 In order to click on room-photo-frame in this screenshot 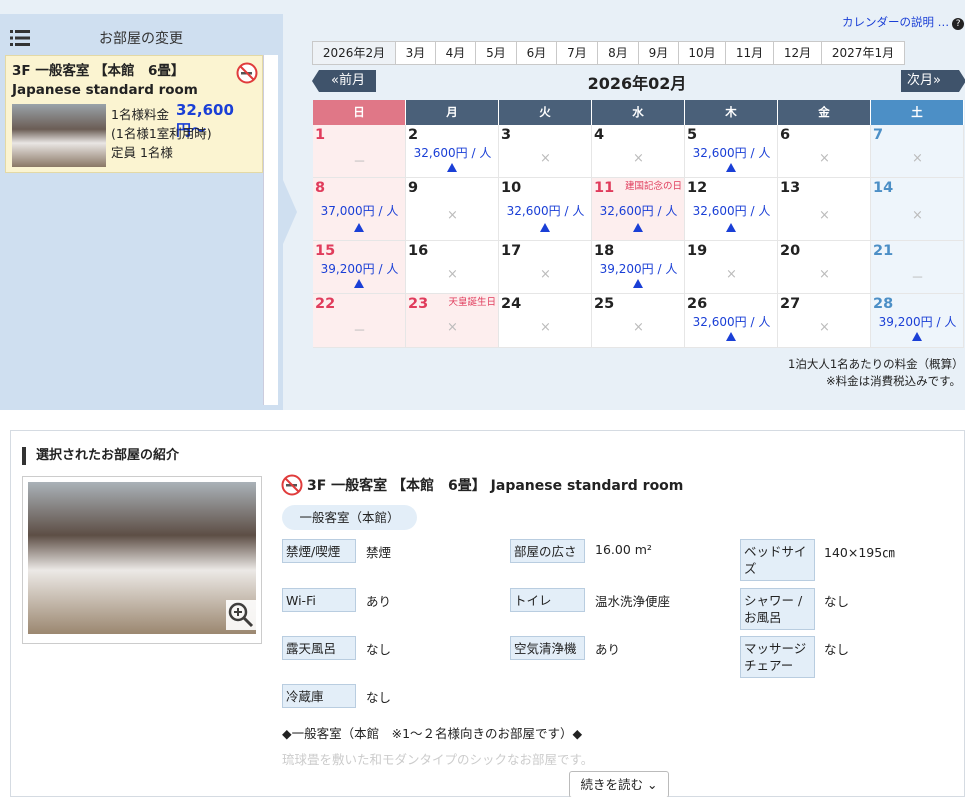, I will do `click(142, 560)`.